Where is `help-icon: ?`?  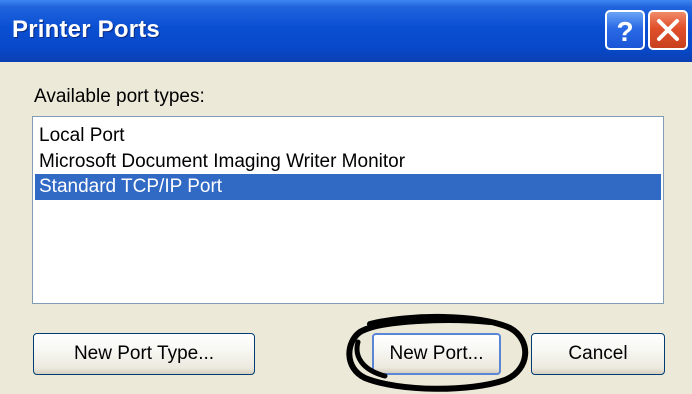
help-icon: ? is located at coordinates (624, 31).